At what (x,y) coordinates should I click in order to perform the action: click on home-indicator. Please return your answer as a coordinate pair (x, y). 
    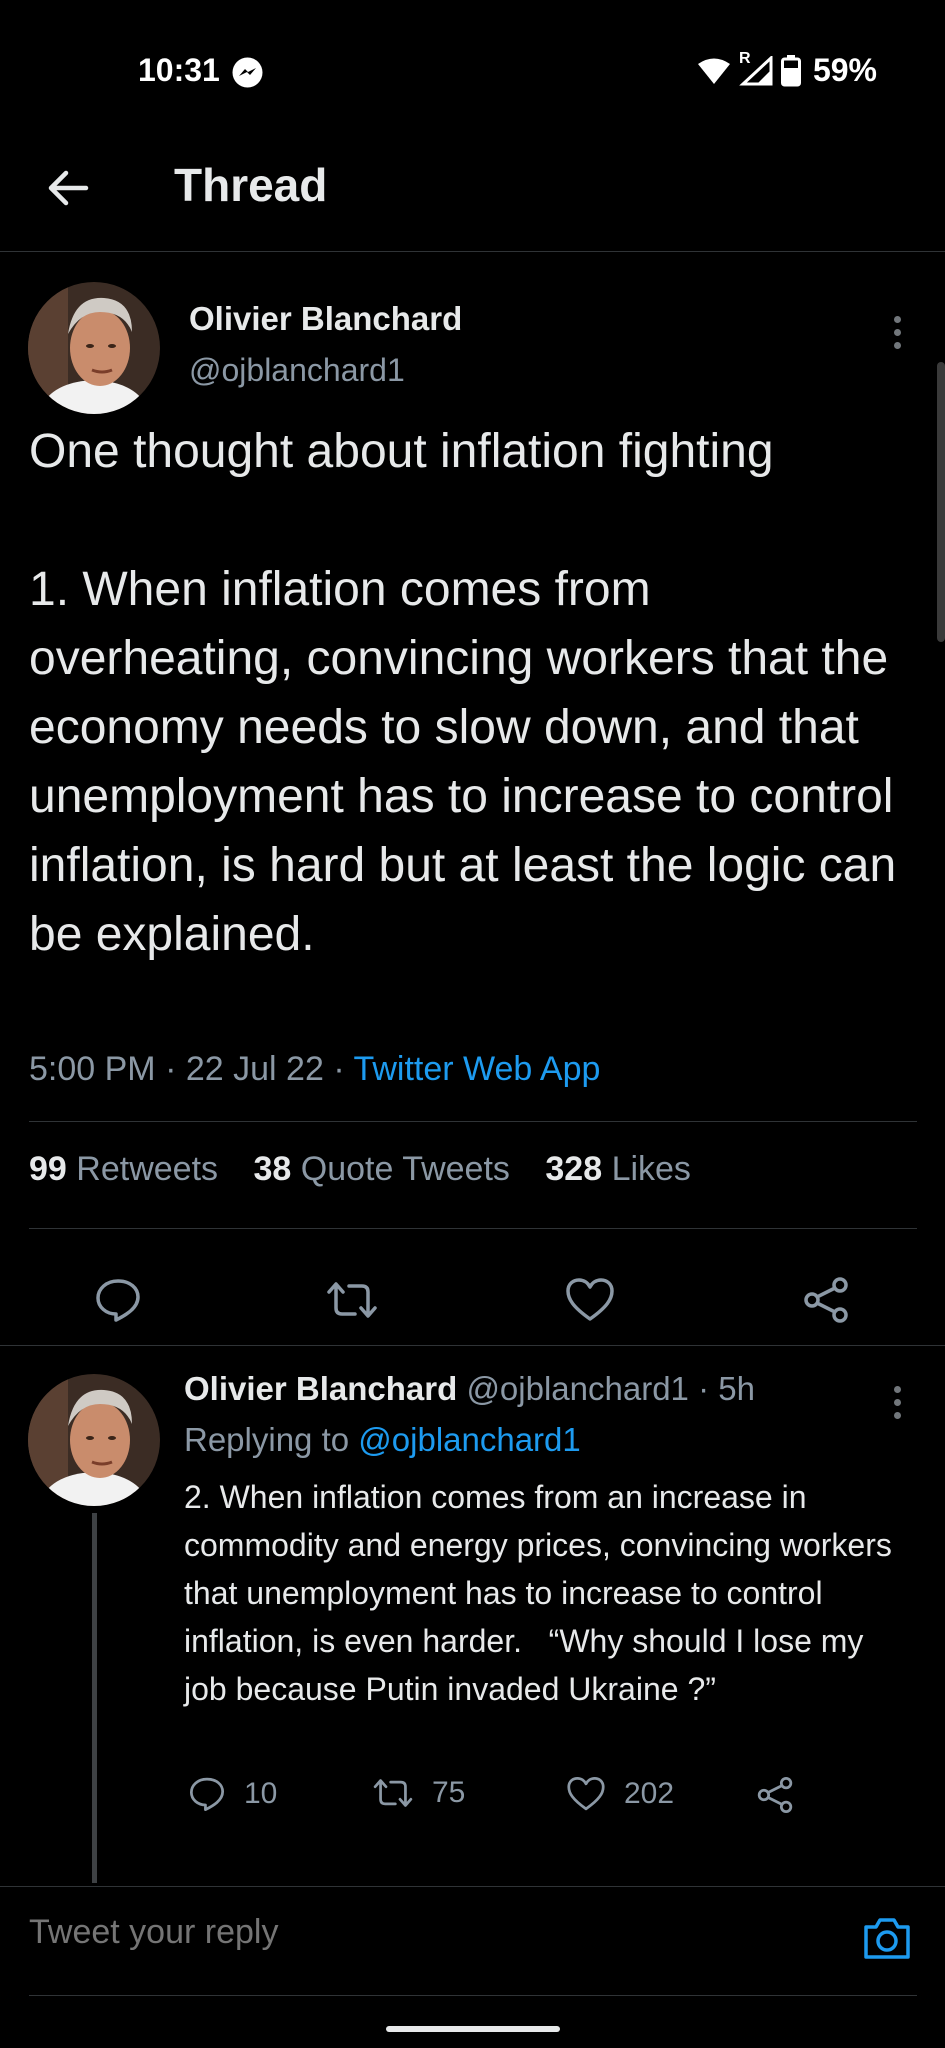
    Looking at the image, I should click on (473, 2029).